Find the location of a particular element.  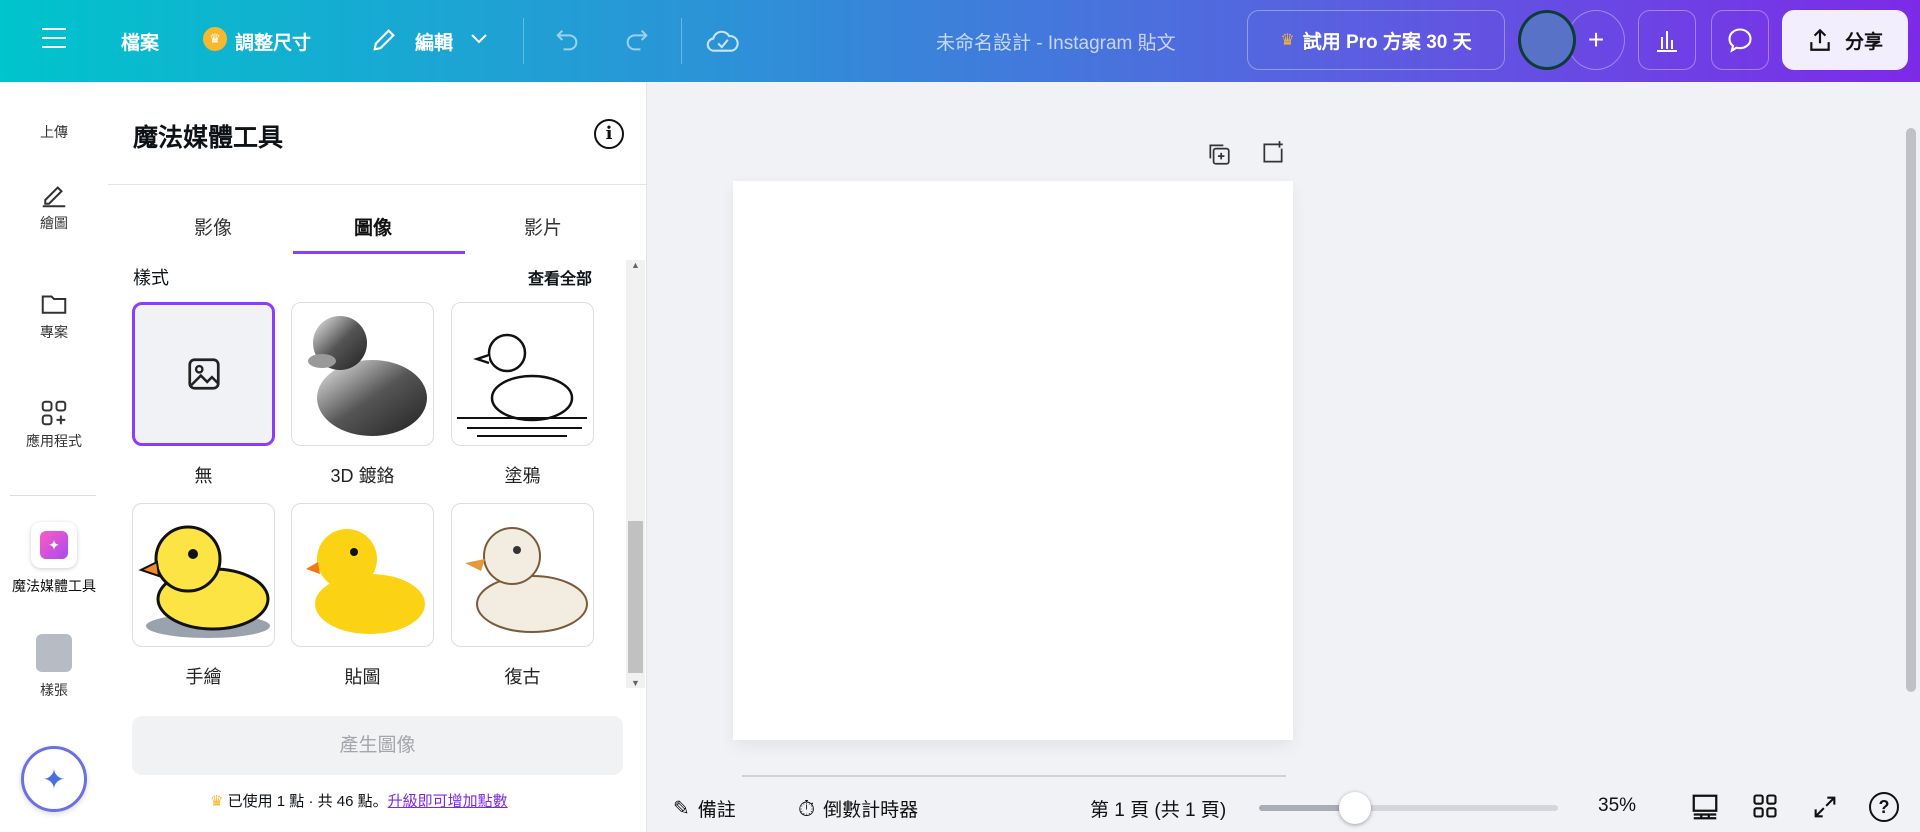

styles-heading: 樣式 is located at coordinates (151, 278).